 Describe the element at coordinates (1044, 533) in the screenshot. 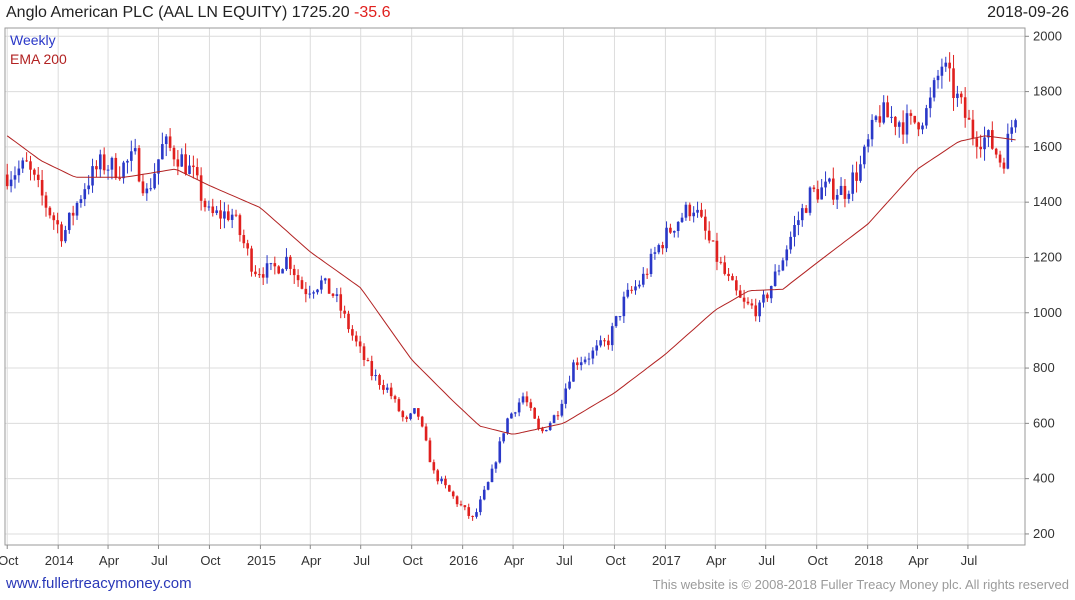

I see `y-tick-label: 200` at that location.